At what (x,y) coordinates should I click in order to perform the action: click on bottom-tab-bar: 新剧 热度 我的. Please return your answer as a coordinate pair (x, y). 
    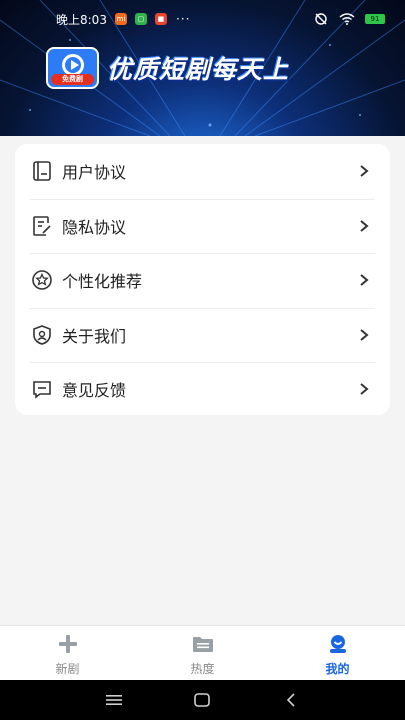
    Looking at the image, I should click on (202, 652).